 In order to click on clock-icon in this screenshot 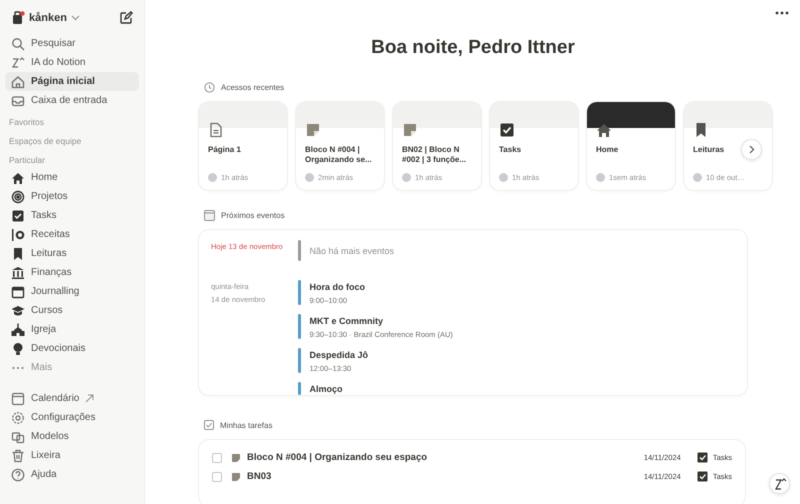, I will do `click(209, 87)`.